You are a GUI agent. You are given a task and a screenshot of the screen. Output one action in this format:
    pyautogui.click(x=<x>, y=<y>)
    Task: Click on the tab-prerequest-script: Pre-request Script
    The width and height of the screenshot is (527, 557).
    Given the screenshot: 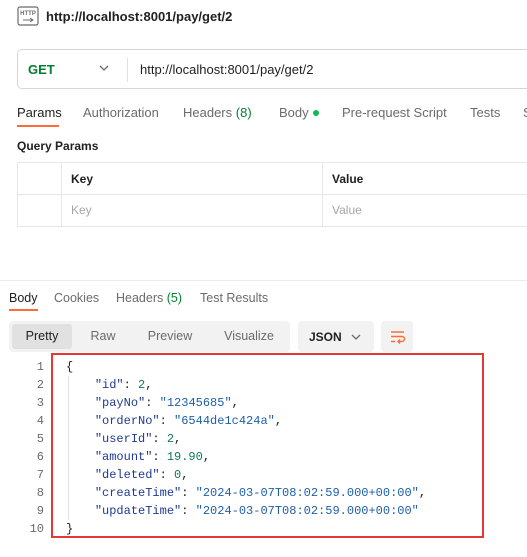 What is the action you would take?
    pyautogui.click(x=394, y=112)
    